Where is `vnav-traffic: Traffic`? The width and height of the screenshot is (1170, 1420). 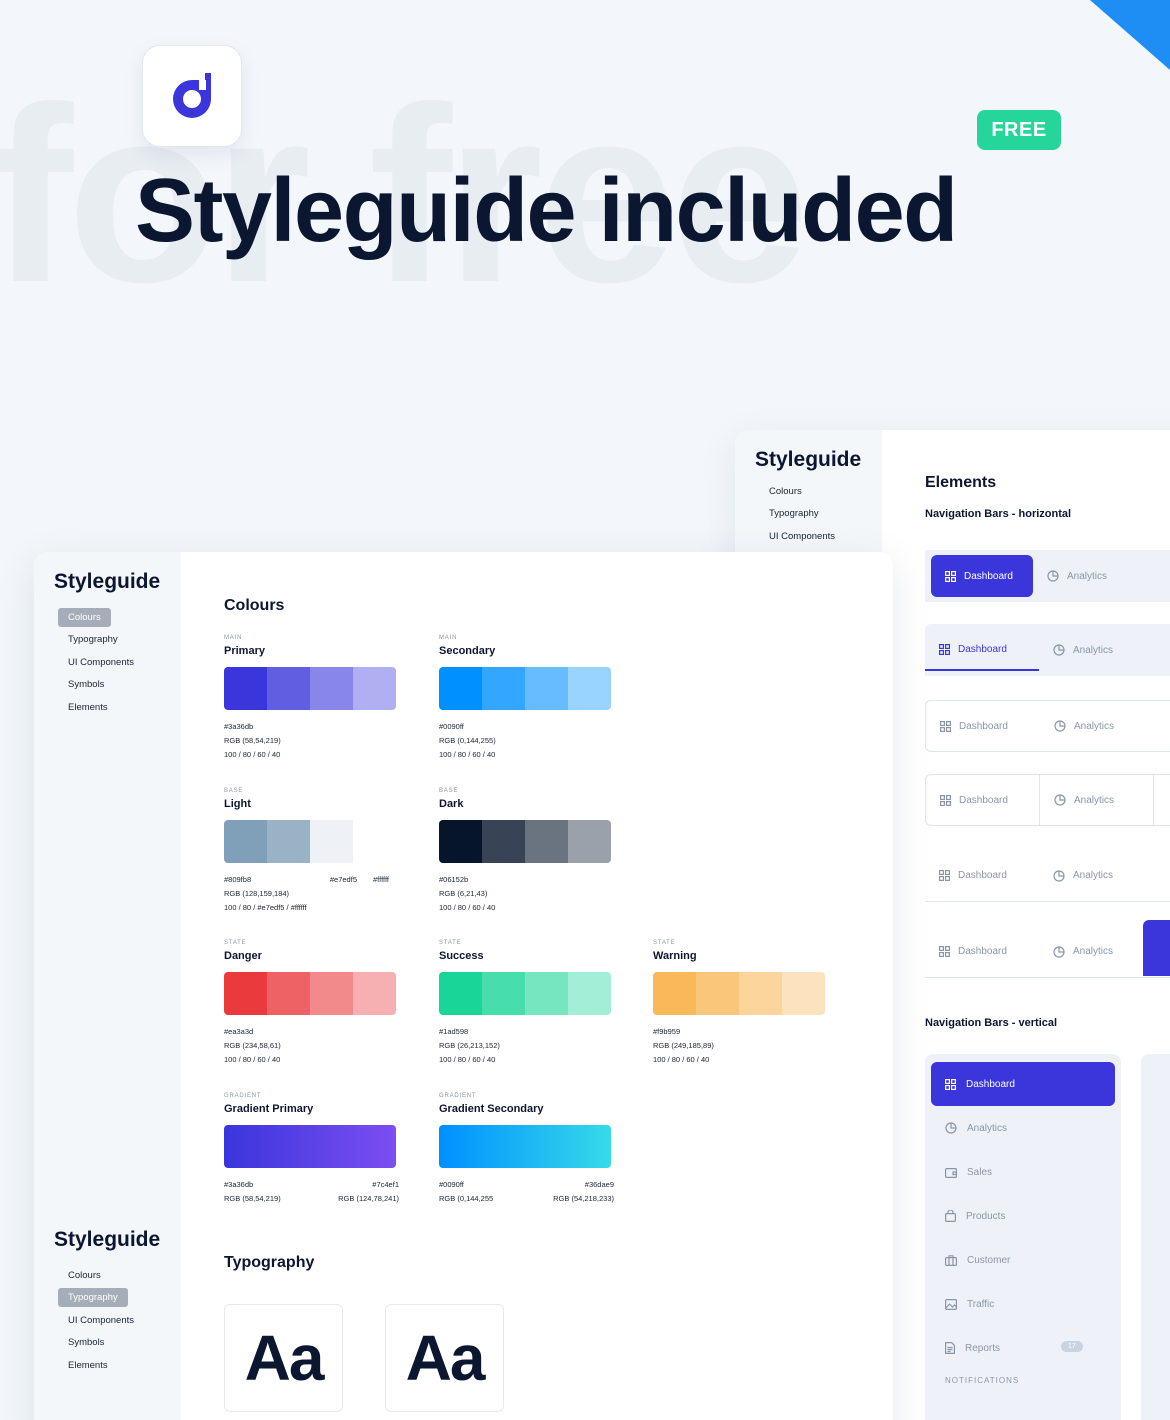
vnav-traffic: Traffic is located at coordinates (1023, 1304).